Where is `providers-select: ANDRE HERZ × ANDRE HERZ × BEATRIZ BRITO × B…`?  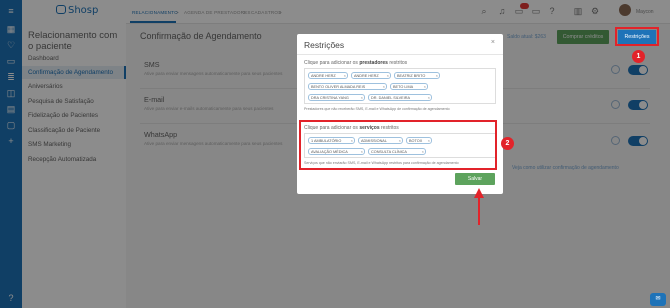 providers-select: ANDRE HERZ × ANDRE HERZ × BEATRIZ BRITO × B… is located at coordinates (400, 86).